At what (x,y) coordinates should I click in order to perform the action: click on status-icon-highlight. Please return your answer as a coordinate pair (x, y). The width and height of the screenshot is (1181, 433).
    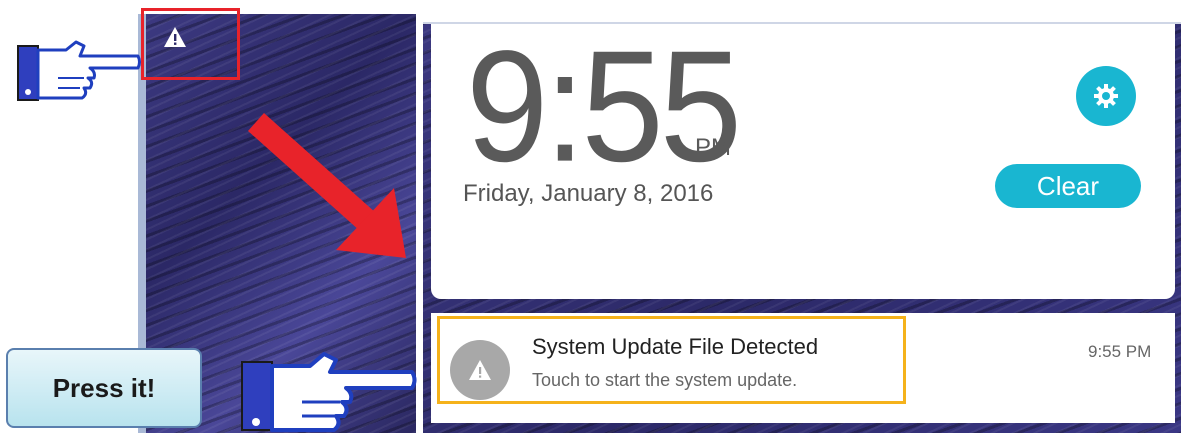
    Looking at the image, I should click on (190, 44).